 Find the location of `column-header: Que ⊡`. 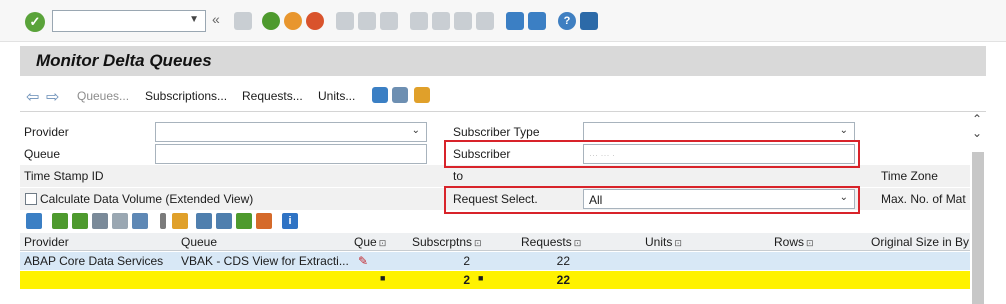

column-header: Que ⊡ is located at coordinates (370, 242).